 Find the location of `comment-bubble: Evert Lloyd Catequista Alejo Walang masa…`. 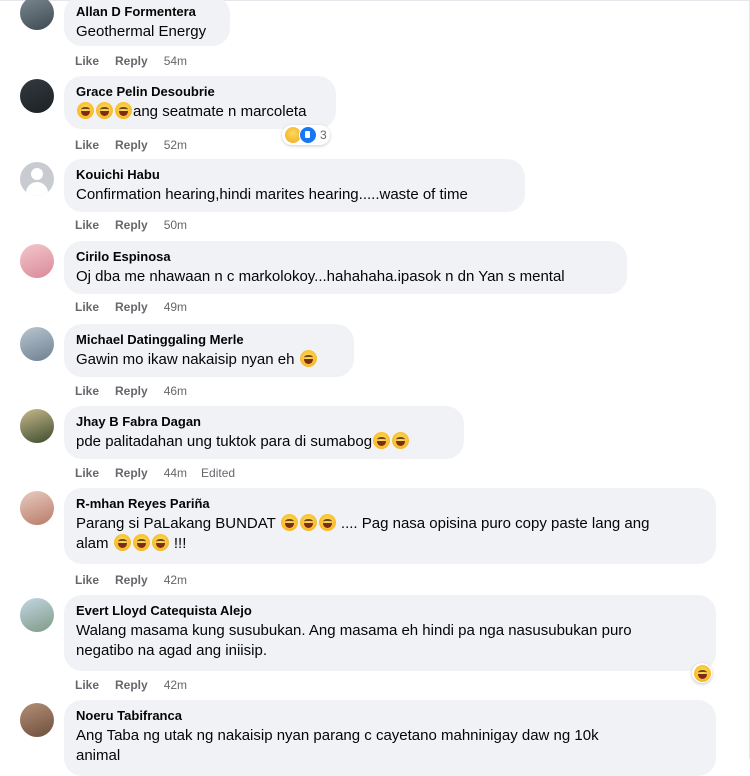

comment-bubble: Evert Lloyd Catequista Alejo Walang masa… is located at coordinates (390, 633).